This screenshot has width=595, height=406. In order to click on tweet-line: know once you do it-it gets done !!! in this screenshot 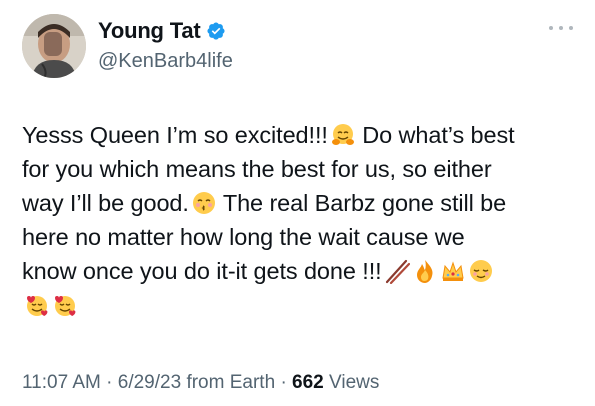, I will do `click(302, 271)`.